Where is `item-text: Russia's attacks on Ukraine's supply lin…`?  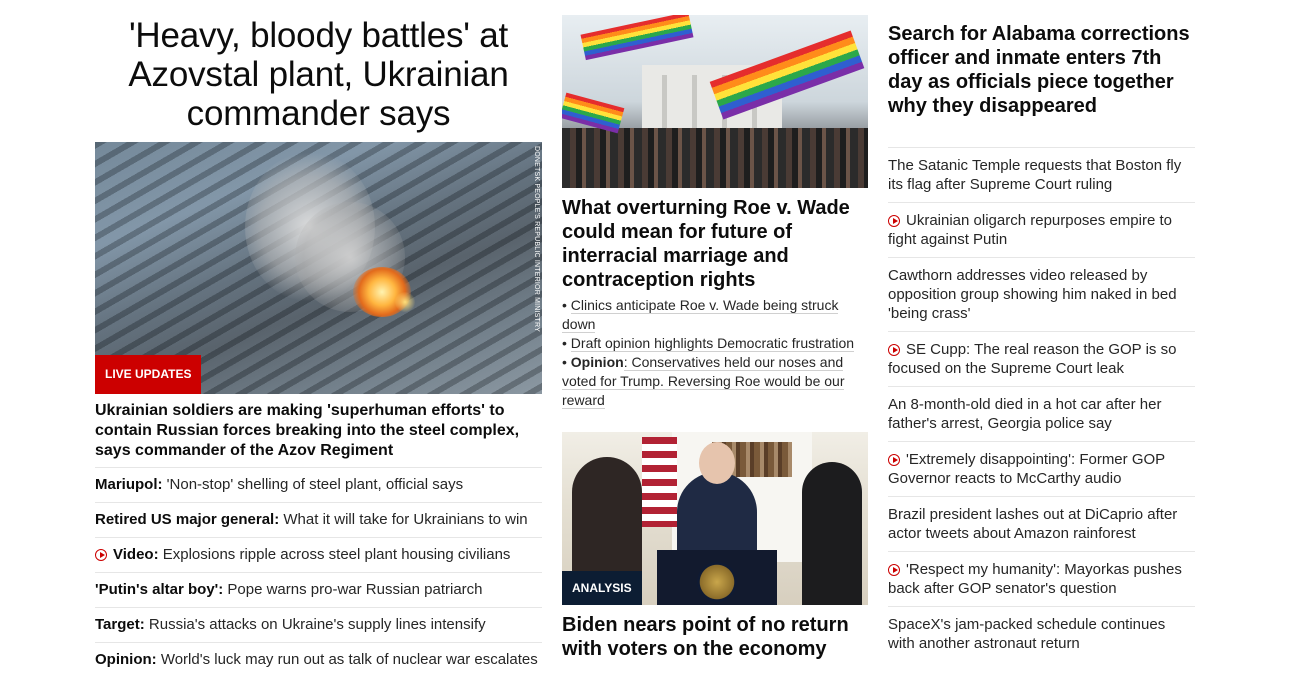 item-text: Russia's attacks on Ukraine's supply lin… is located at coordinates (315, 624).